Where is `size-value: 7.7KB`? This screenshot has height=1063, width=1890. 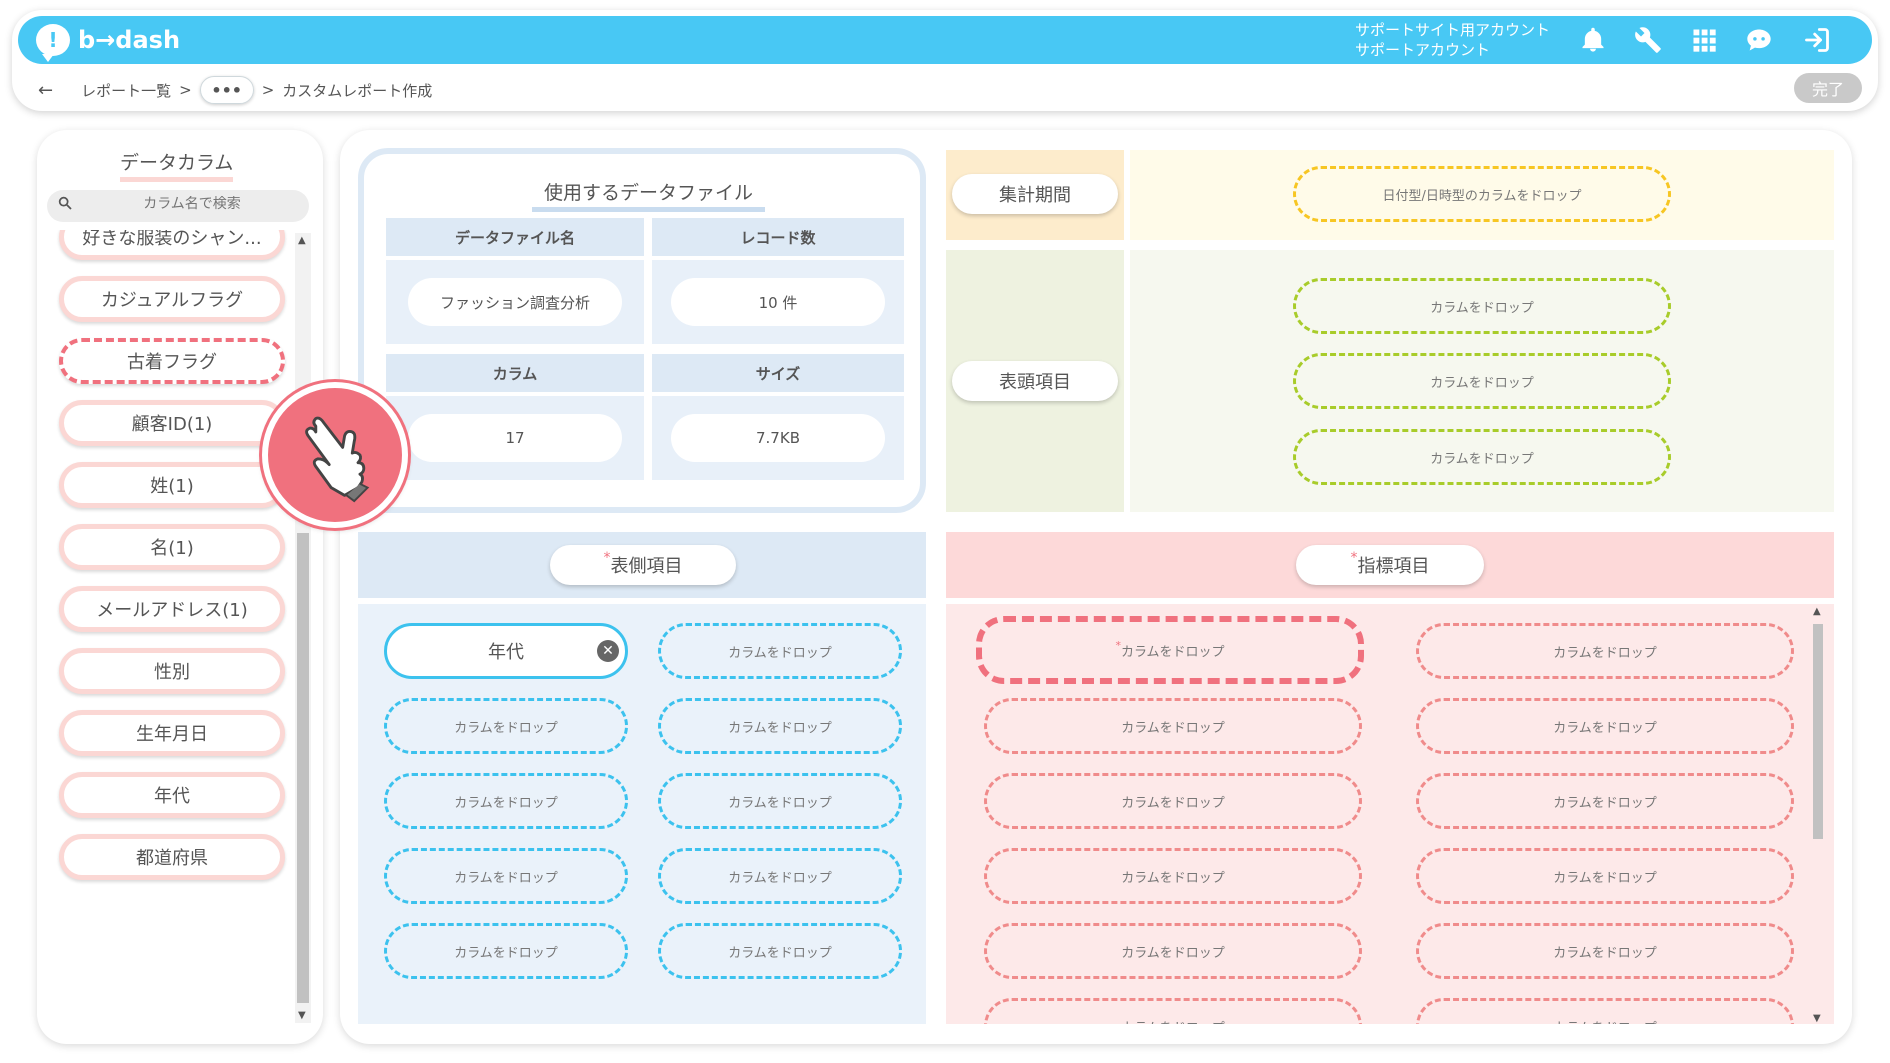
size-value: 7.7KB is located at coordinates (778, 438).